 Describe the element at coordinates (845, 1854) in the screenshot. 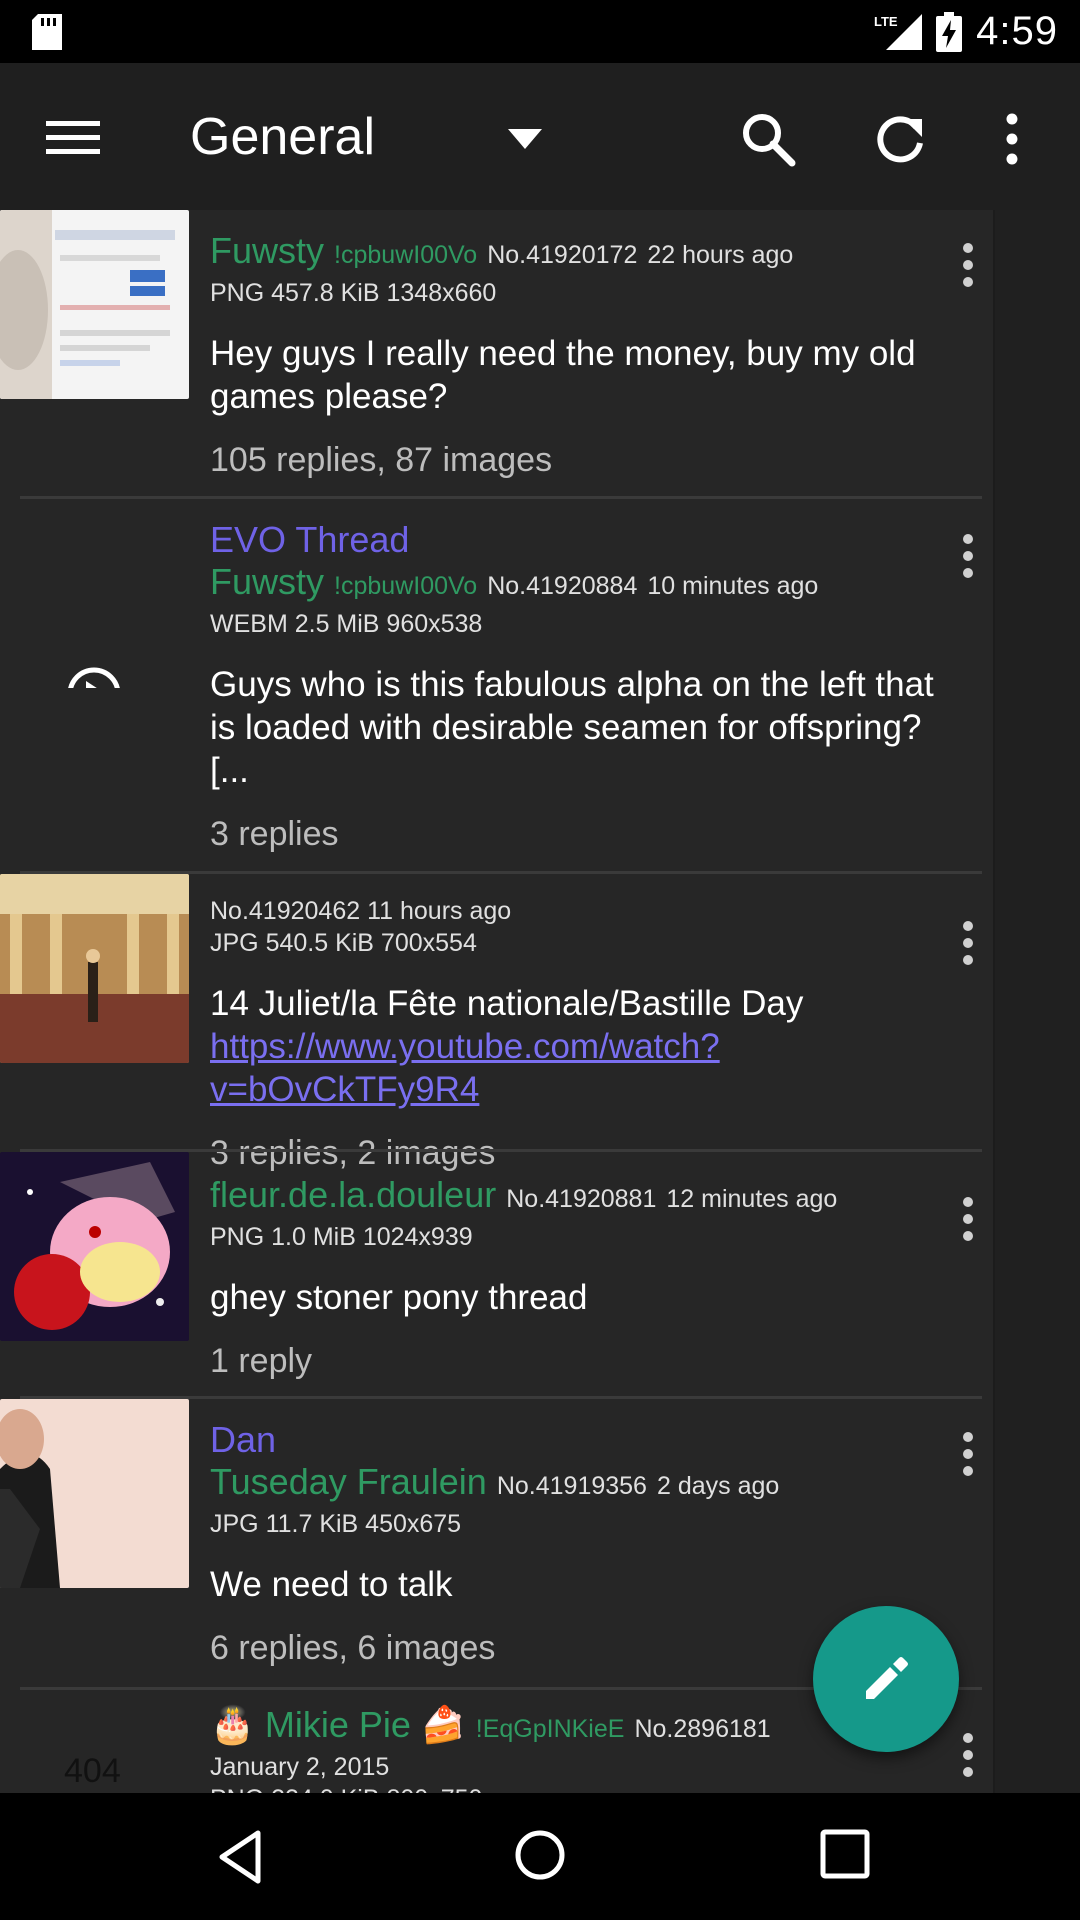

I see `recent-apps-icon` at that location.